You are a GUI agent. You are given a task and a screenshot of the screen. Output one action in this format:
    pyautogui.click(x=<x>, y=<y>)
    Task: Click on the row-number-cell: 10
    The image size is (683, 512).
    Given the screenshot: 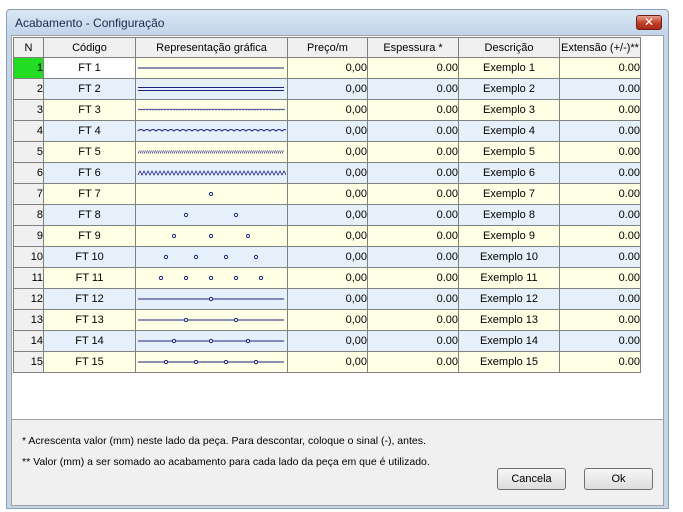 What is the action you would take?
    pyautogui.click(x=28, y=257)
    